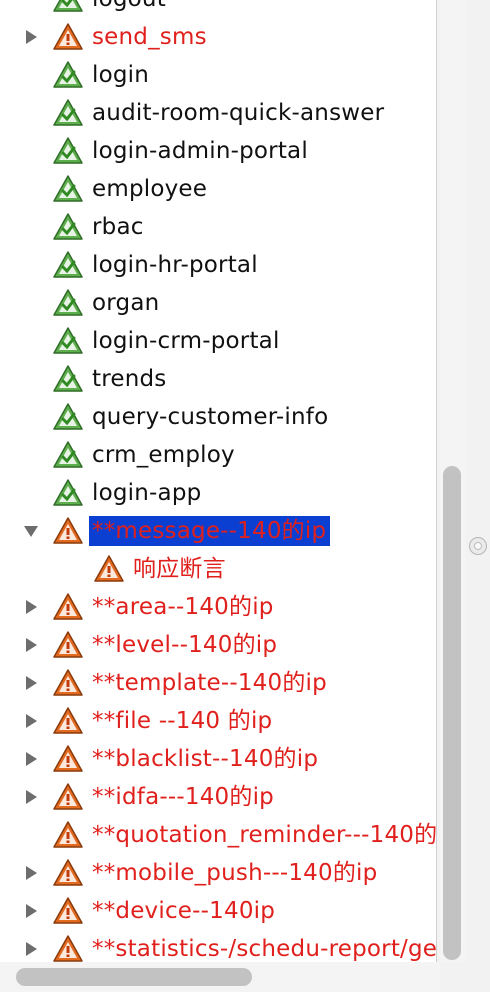 Image resolution: width=490 pixels, height=992 pixels. I want to click on tree-row-label: rbac, so click(118, 227).